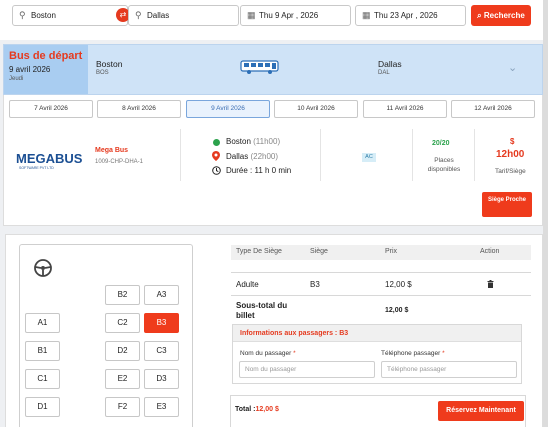 The width and height of the screenshot is (548, 427). What do you see at coordinates (106, 335) in the screenshot?
I see `seat-map: B2 A3 A1 C2 B3 B1 D2 C3 C1 E2 D3 D1 F2 E3` at bounding box center [106, 335].